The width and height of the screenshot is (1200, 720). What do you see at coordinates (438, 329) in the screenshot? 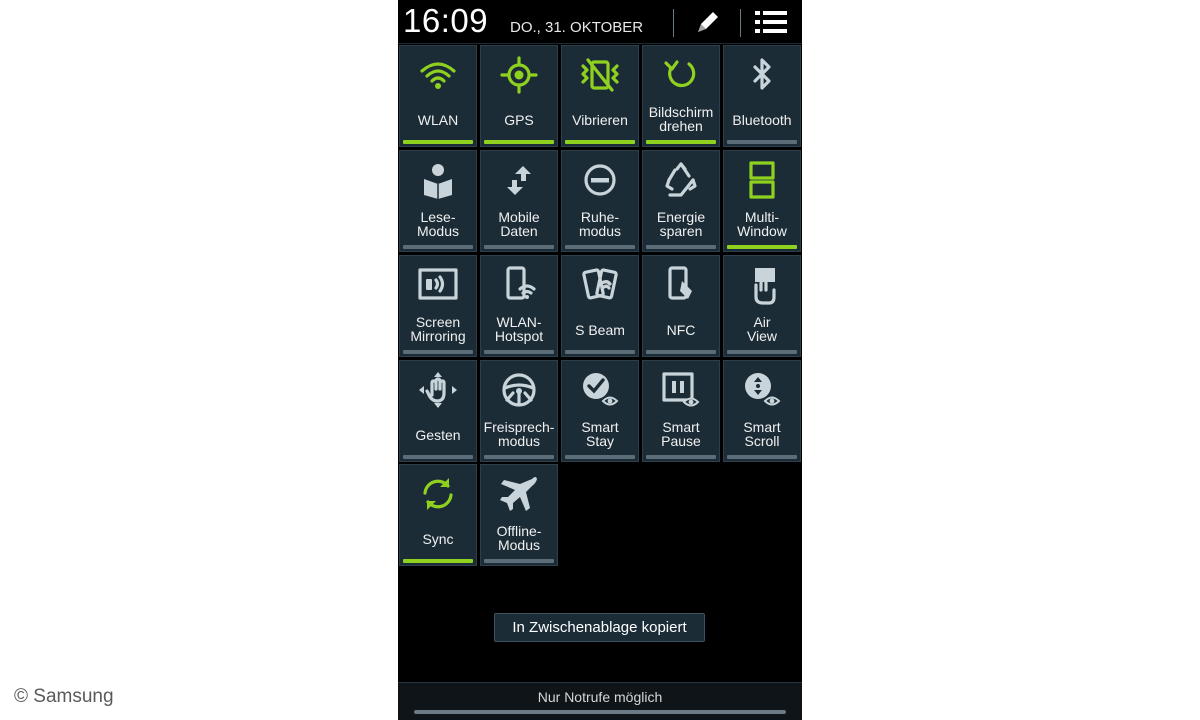
I see `toggle-label: Screen Mirroring` at bounding box center [438, 329].